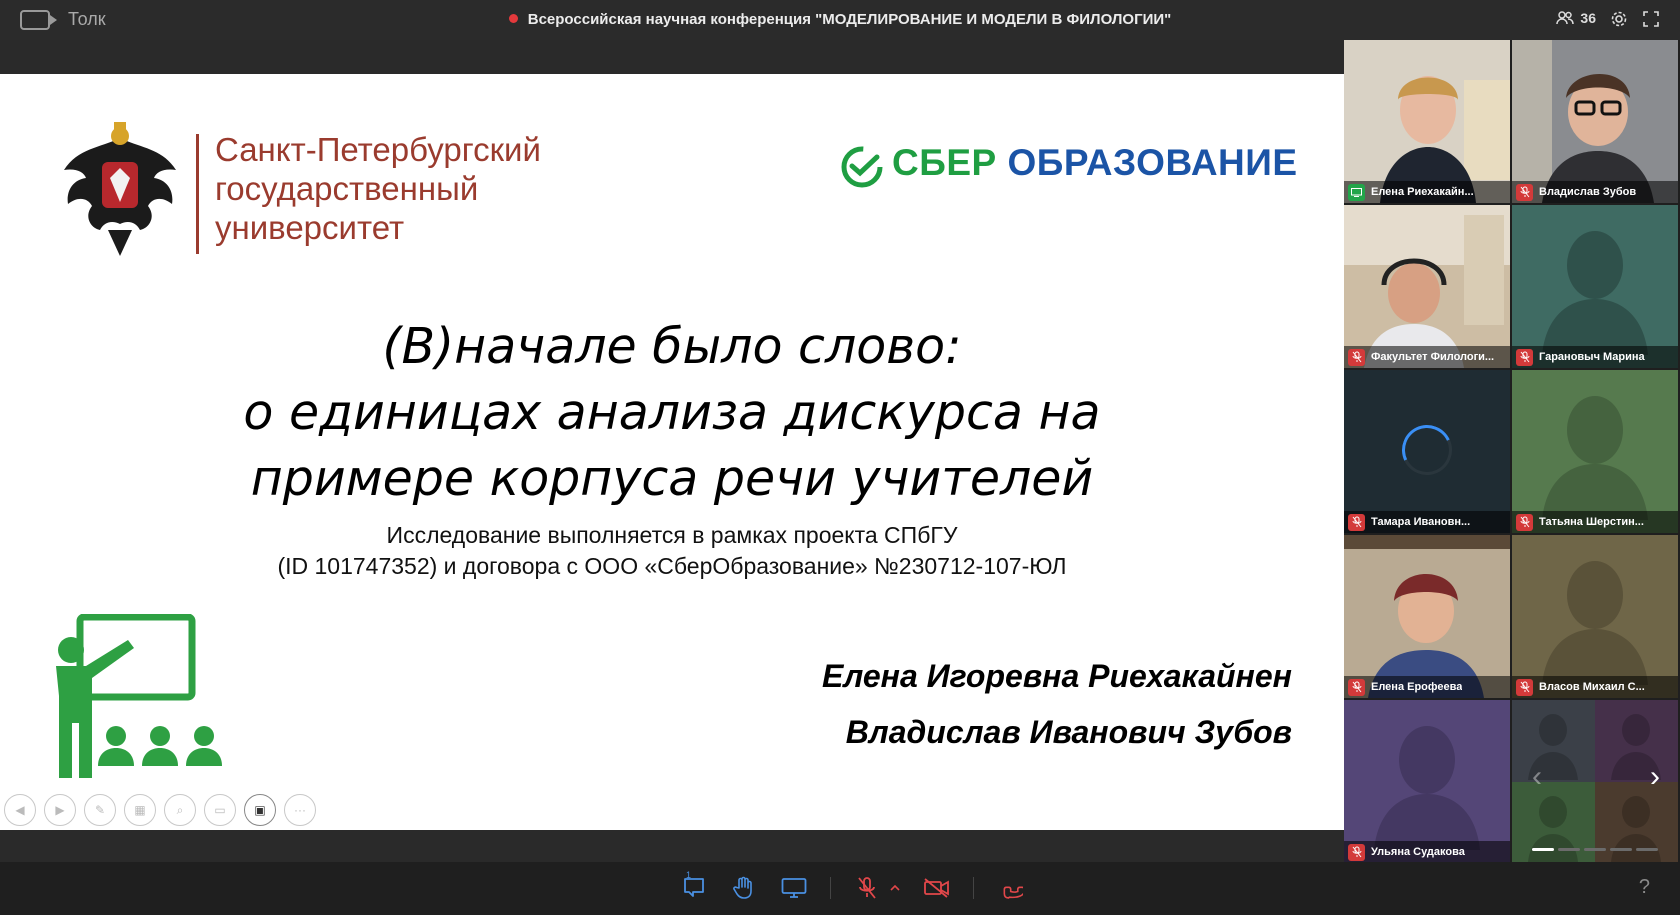 This screenshot has height=915, width=1680. Describe the element at coordinates (672, 478) in the screenshot. I see `slide-title-line-3: примере корпуса речи учителей` at that location.